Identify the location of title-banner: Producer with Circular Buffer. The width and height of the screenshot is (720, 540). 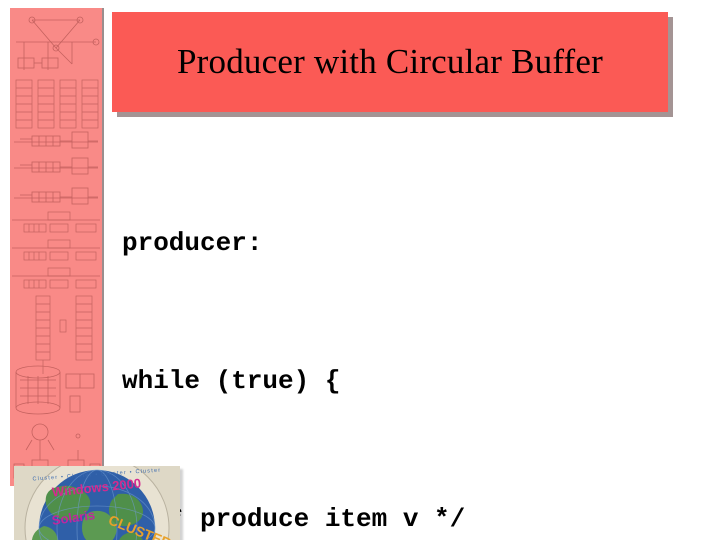
(390, 62).